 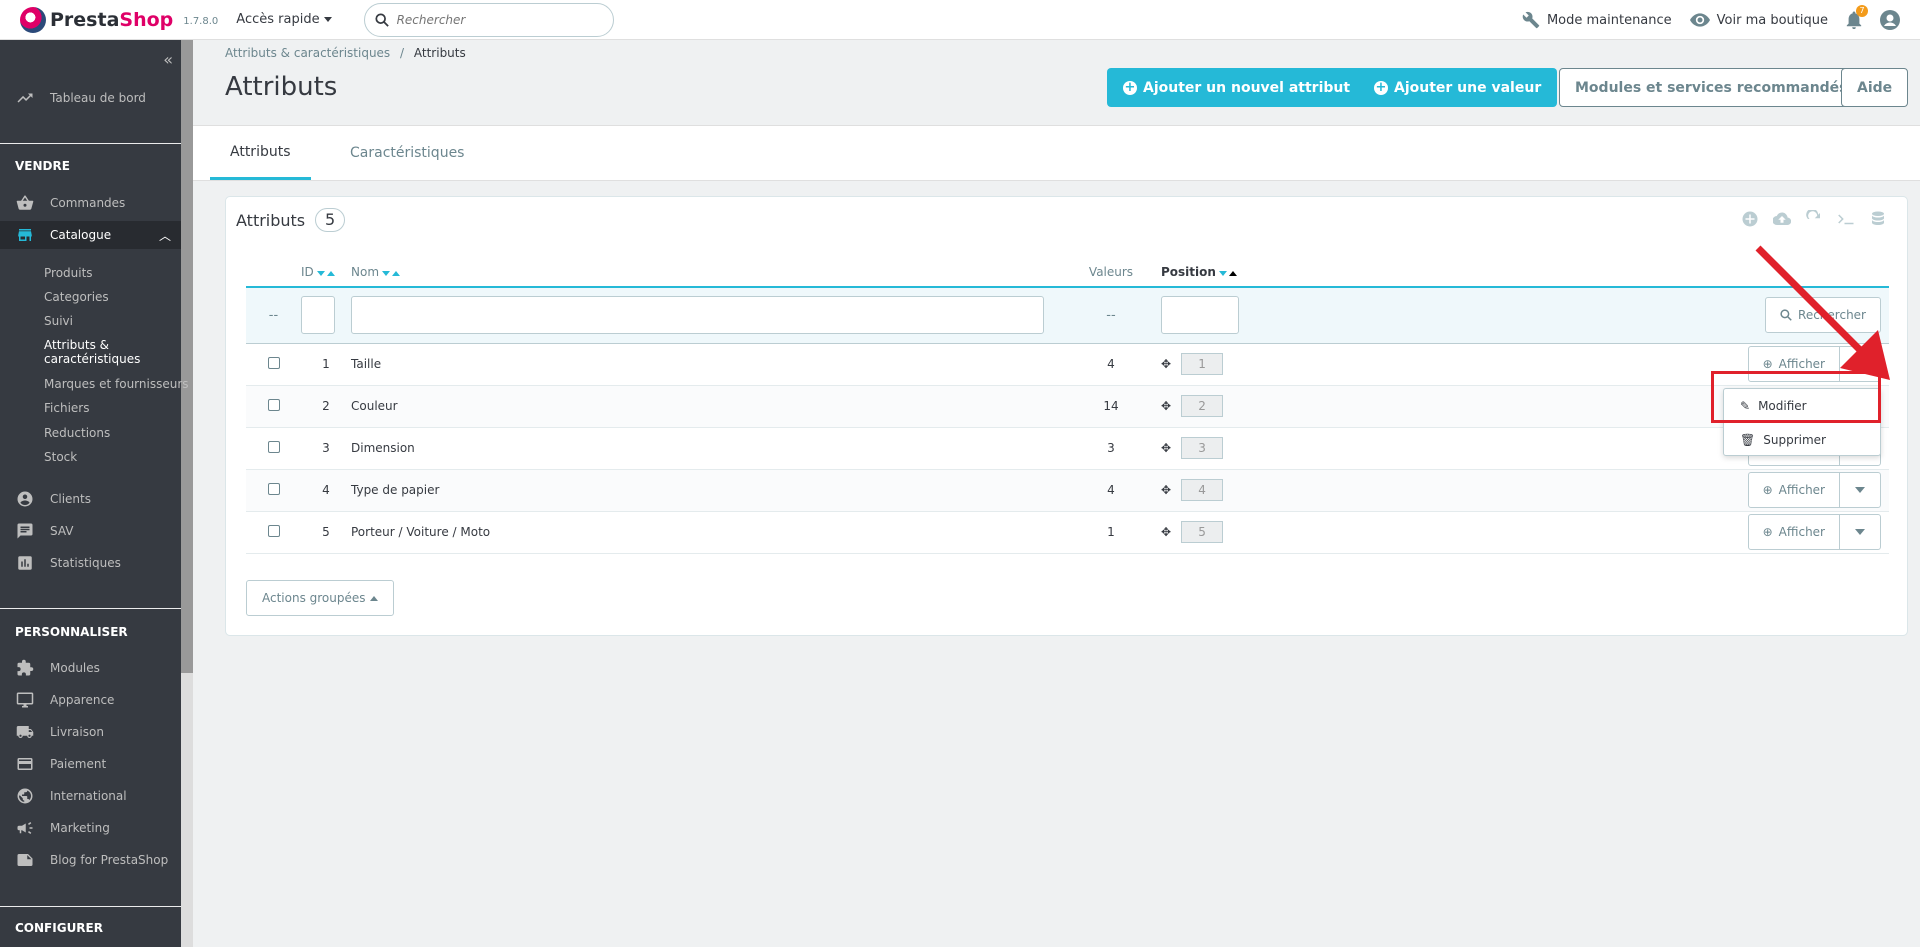 I want to click on truck-icon, so click(x=25, y=732).